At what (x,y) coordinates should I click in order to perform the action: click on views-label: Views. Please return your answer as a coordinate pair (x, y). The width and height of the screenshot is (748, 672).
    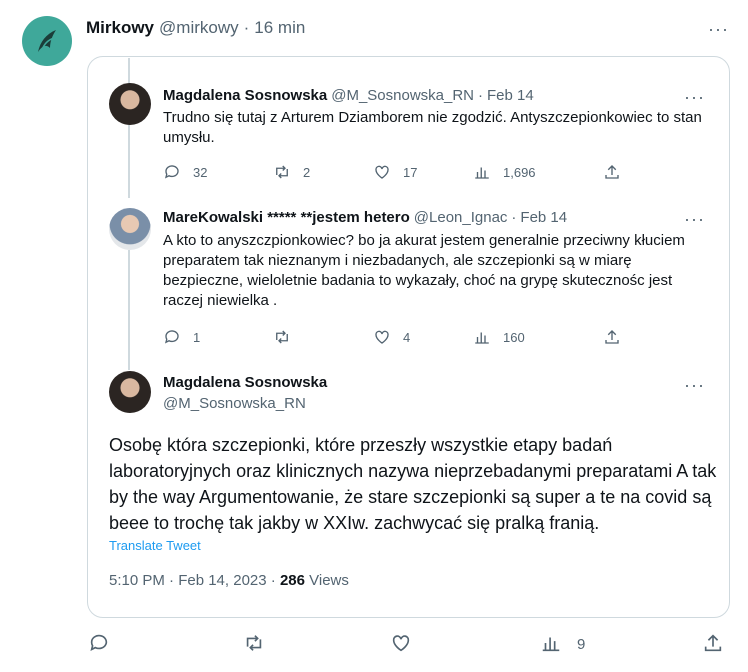
    Looking at the image, I should click on (326, 580).